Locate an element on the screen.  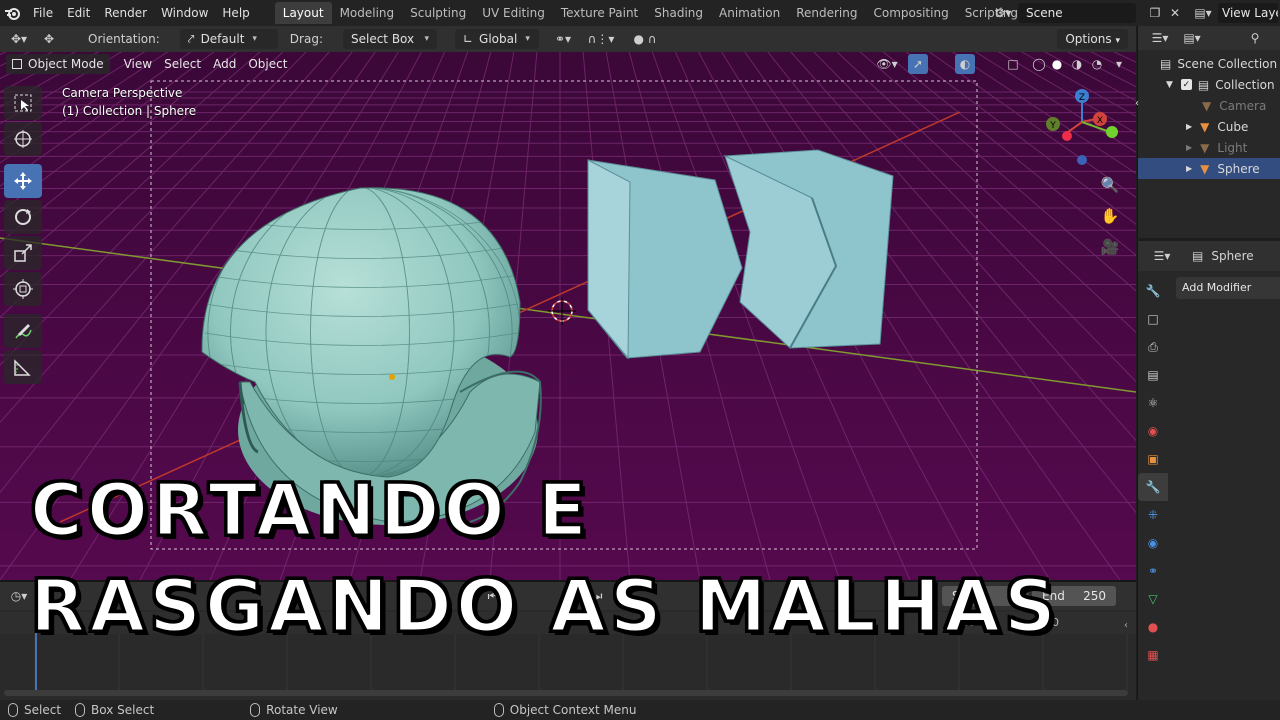
tab-sculpting: Sculpting is located at coordinates (438, 13).